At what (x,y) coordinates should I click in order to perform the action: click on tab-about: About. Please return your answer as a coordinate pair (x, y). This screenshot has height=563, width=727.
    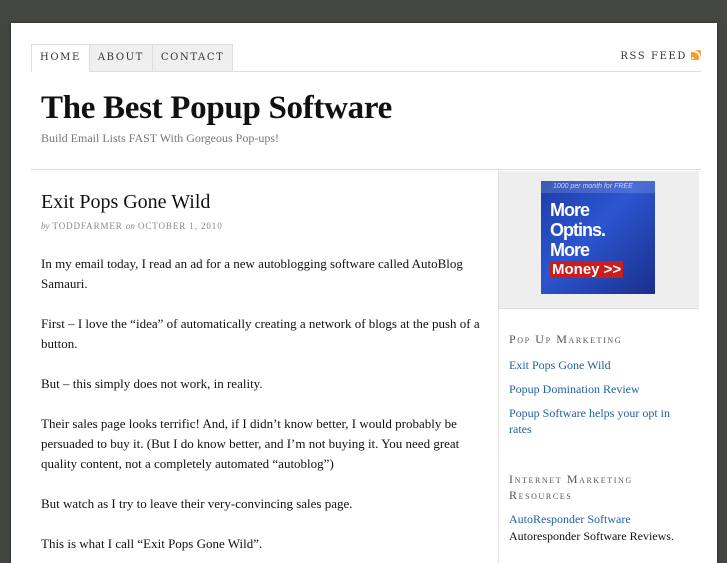
    Looking at the image, I should click on (121, 57).